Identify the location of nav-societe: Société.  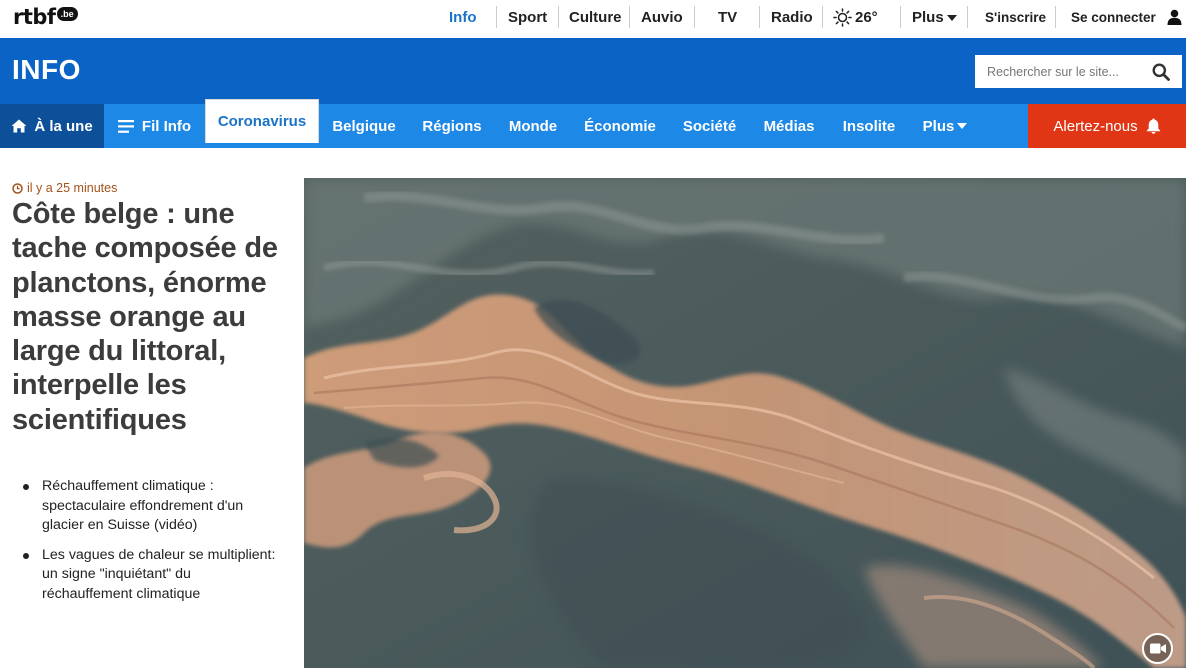
(709, 126).